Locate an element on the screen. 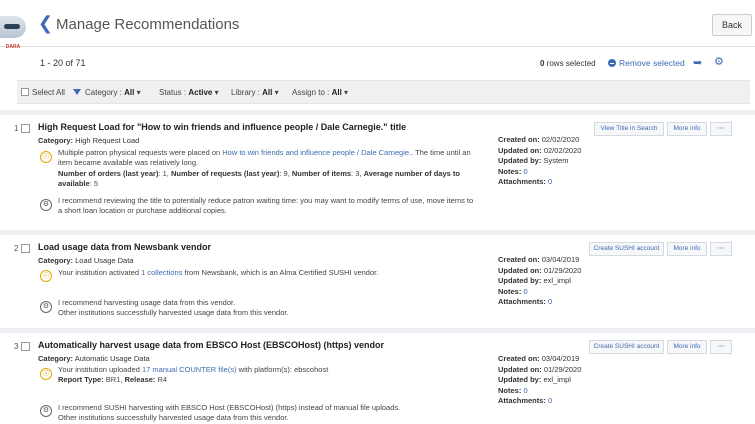 The width and height of the screenshot is (755, 424). updated-value: 01/29/2020 is located at coordinates (562, 369).